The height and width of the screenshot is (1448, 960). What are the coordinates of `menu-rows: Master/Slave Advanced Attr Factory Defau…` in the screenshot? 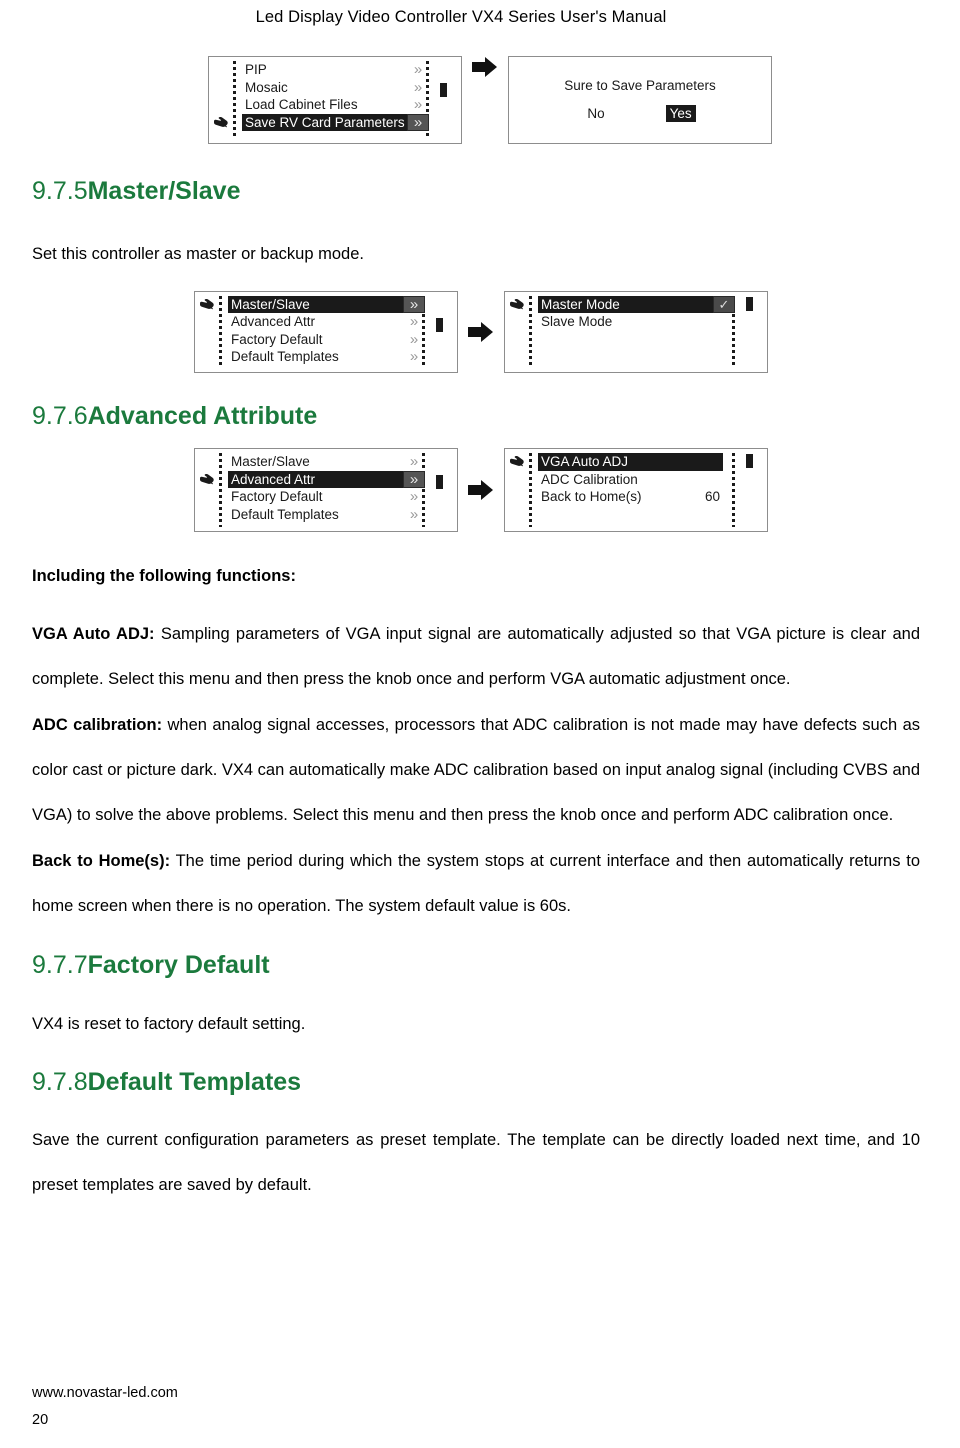 It's located at (320, 330).